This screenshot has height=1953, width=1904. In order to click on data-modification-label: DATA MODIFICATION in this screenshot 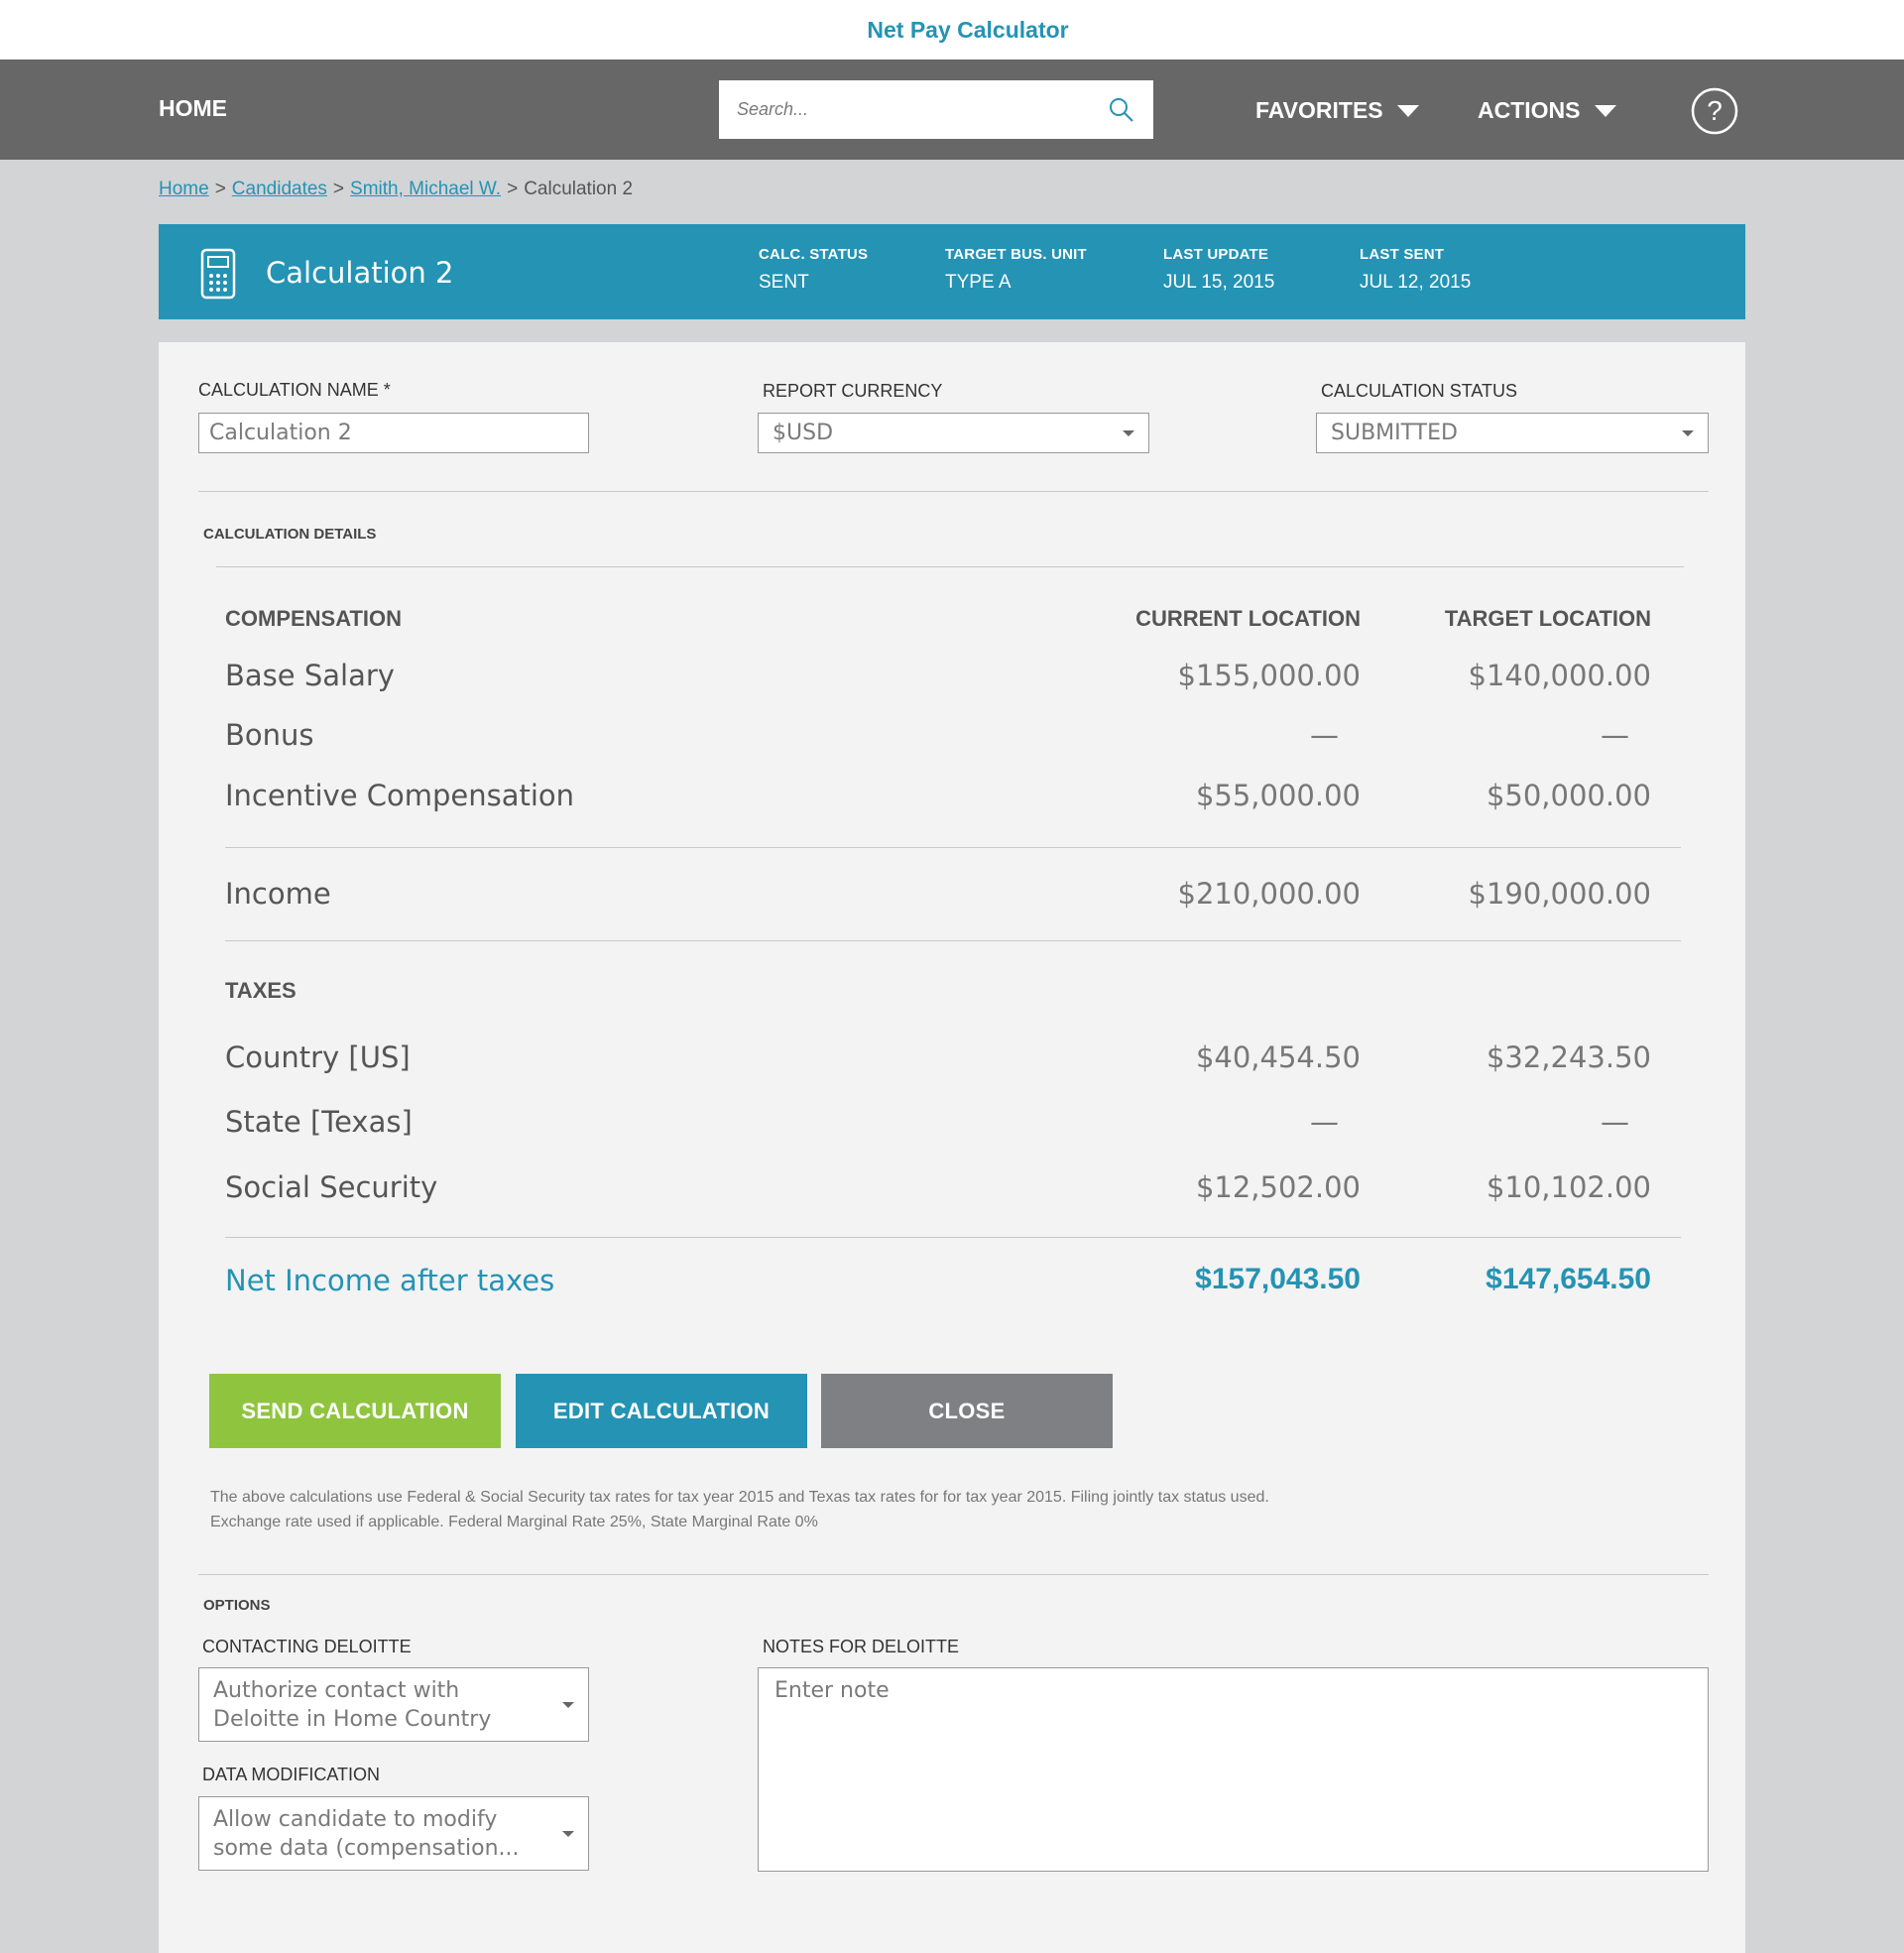, I will do `click(291, 1774)`.